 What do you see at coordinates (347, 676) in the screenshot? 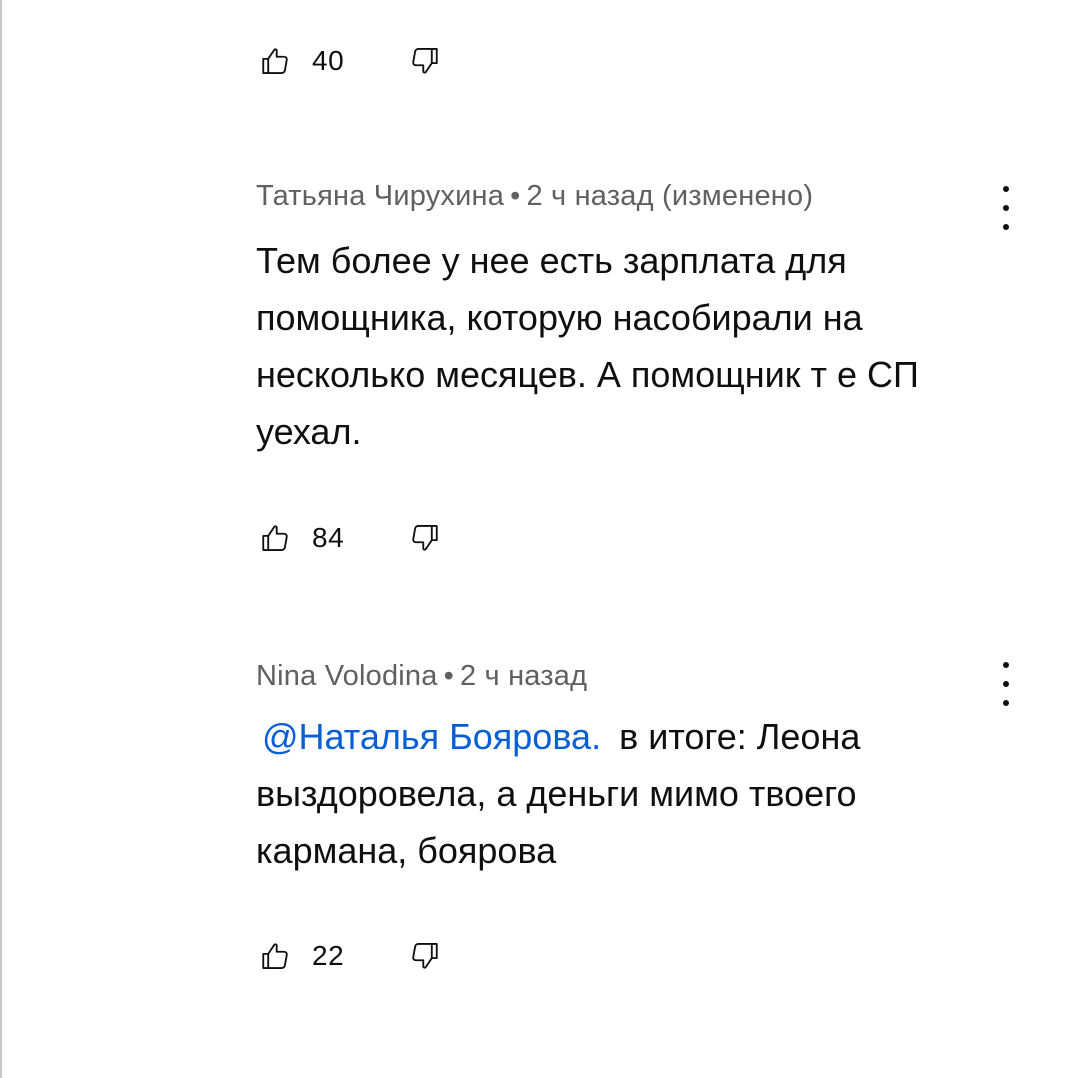
I see `comment-author: Nina Volodina` at bounding box center [347, 676].